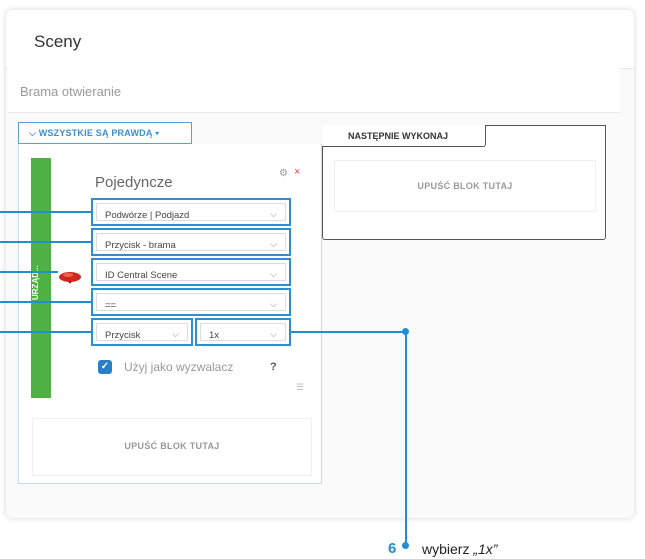 This screenshot has width=645, height=559. What do you see at coordinates (34, 133) in the screenshot?
I see `collapse-chevron-icon: ⌵` at bounding box center [34, 133].